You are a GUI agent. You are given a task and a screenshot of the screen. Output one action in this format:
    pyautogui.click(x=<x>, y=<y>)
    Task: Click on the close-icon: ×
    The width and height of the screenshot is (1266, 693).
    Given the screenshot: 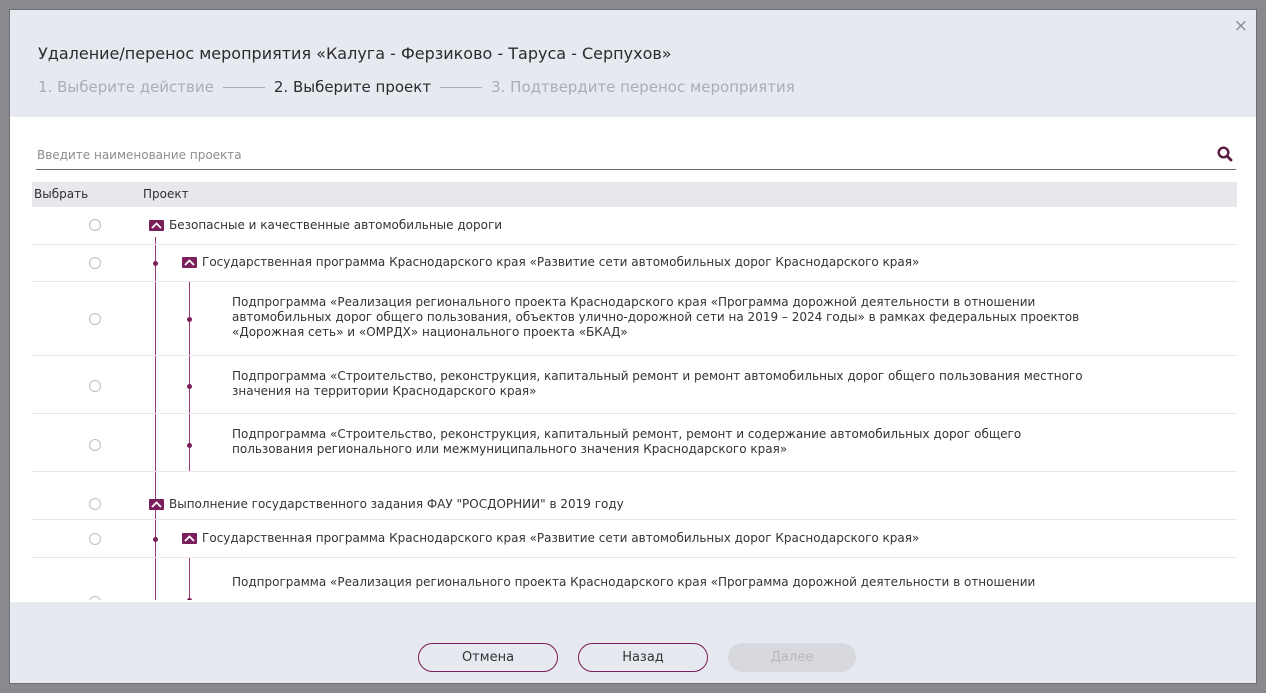 What is the action you would take?
    pyautogui.click(x=1241, y=26)
    